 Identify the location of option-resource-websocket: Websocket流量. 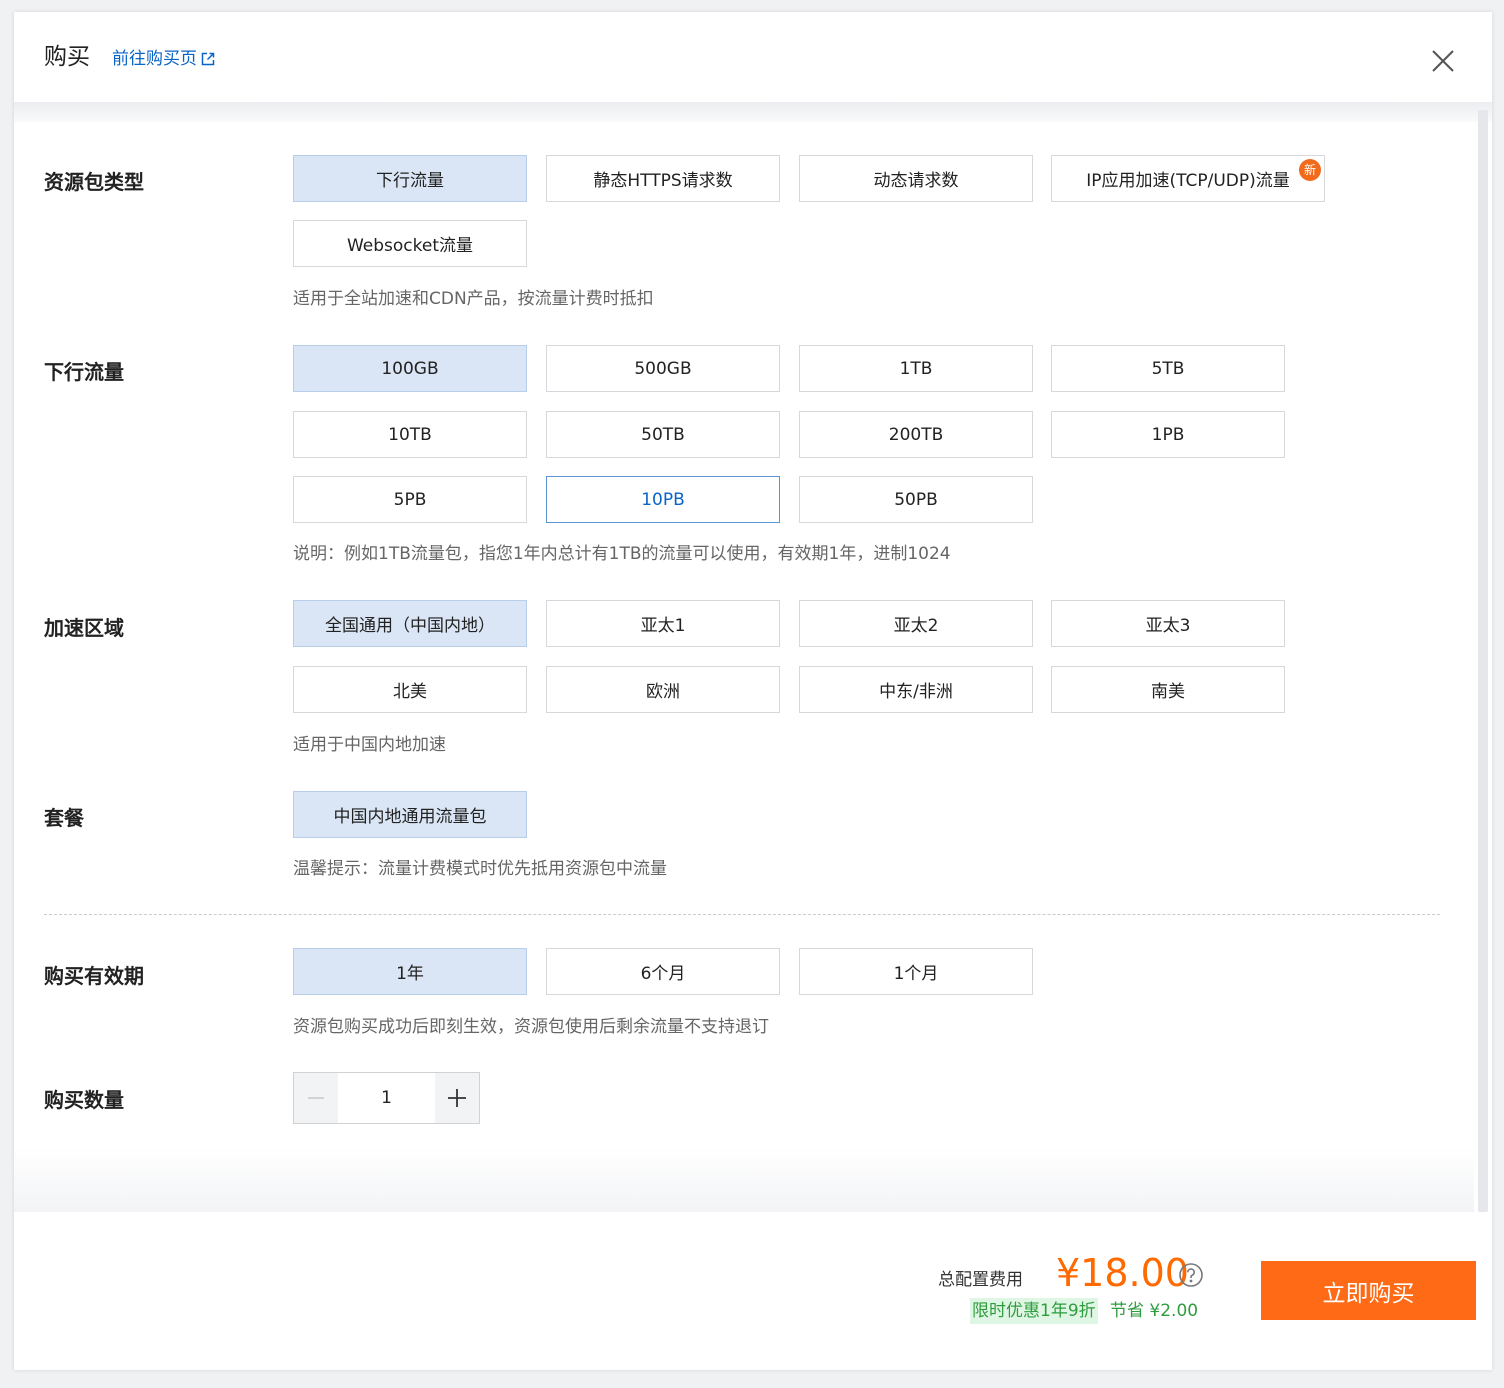
(410, 243).